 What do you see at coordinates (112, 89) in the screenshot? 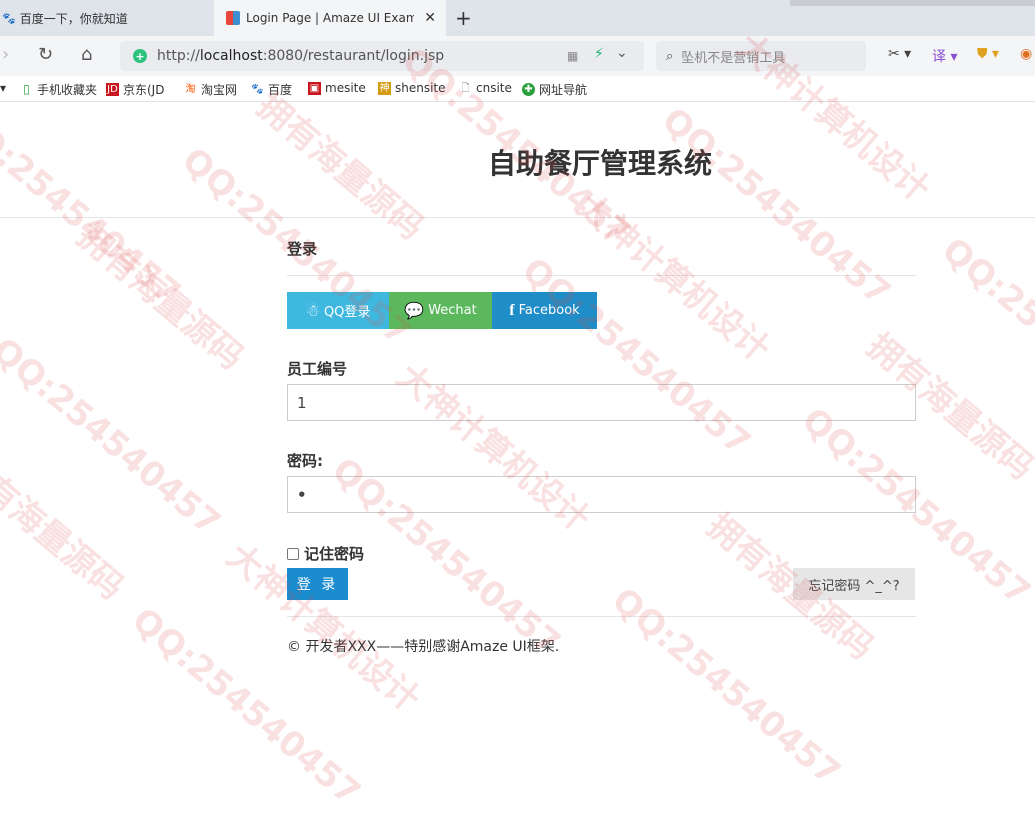
I see `jd-icon: JD` at bounding box center [112, 89].